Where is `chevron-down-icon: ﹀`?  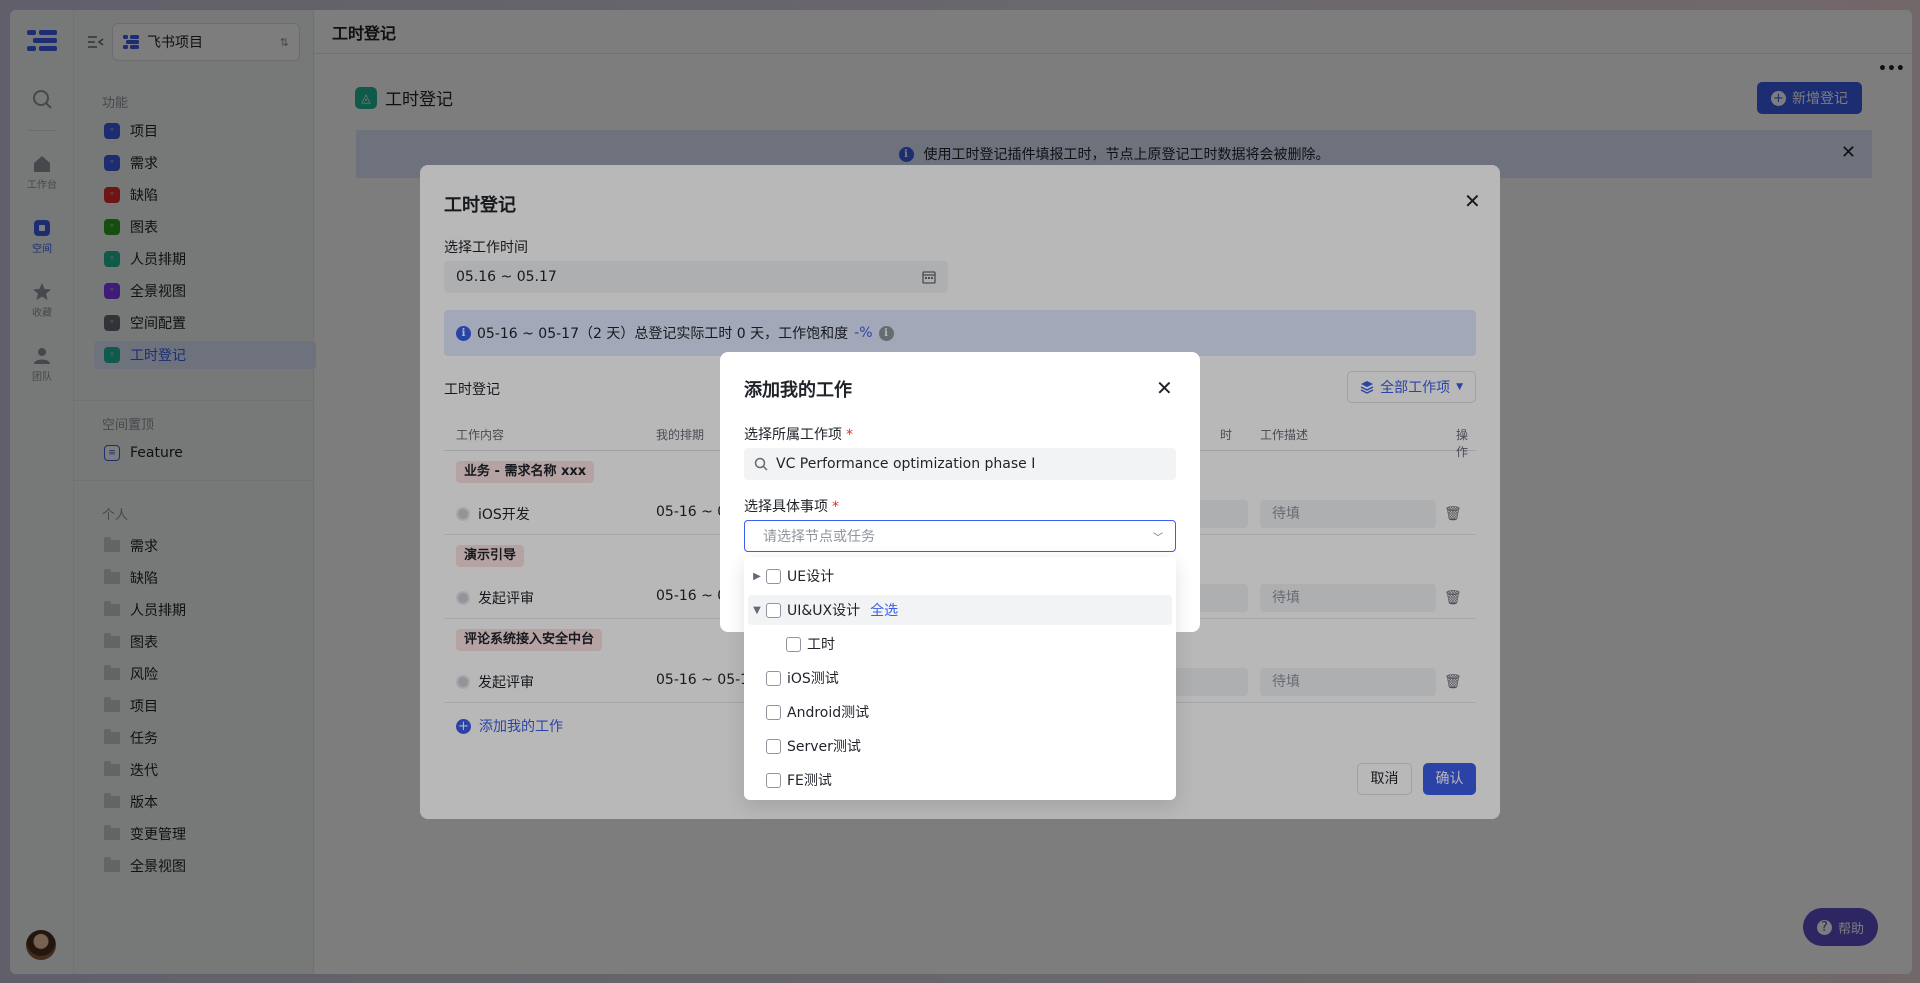 chevron-down-icon: ﹀ is located at coordinates (1158, 538).